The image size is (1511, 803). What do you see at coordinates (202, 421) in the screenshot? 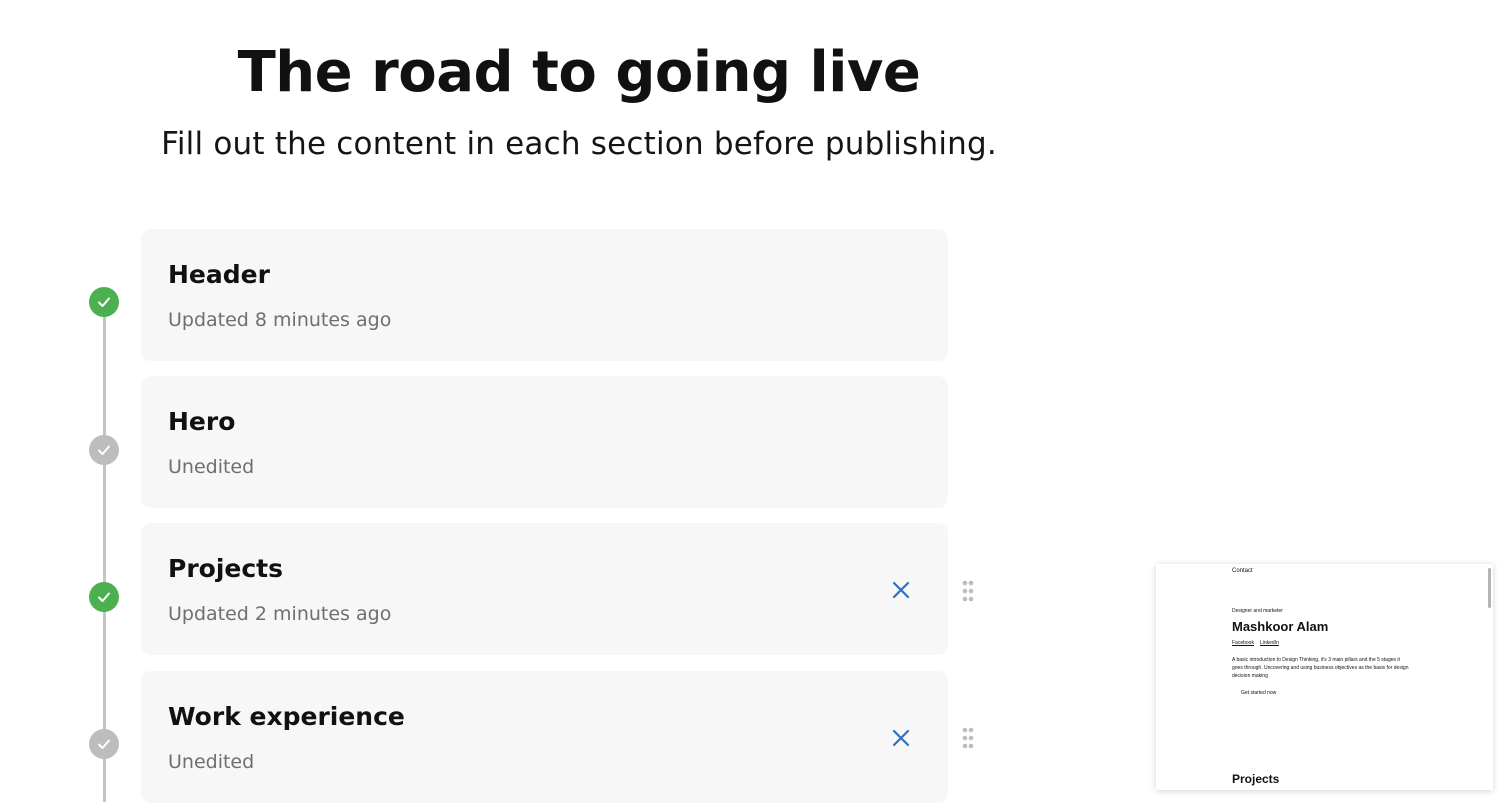
I see `section-title: Hero` at bounding box center [202, 421].